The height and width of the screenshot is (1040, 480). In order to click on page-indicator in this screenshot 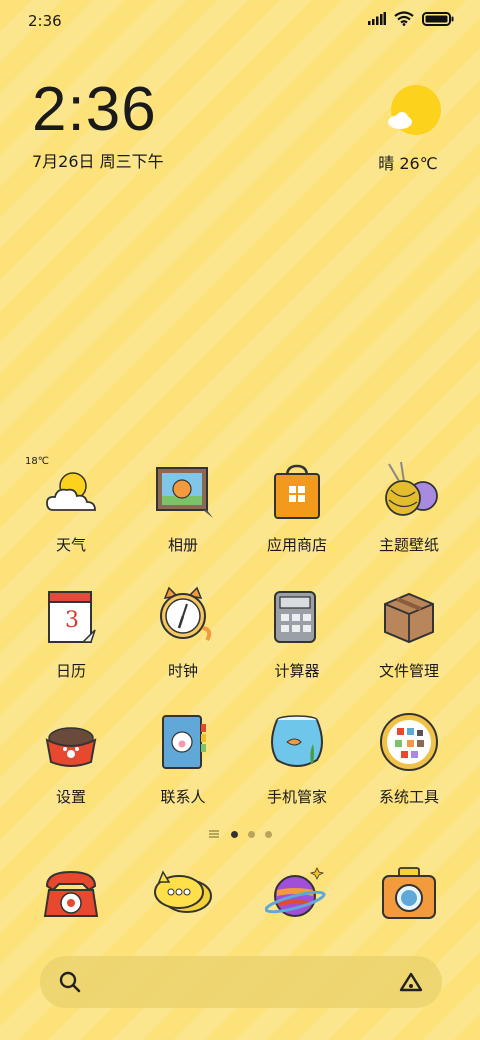, I will do `click(240, 834)`.